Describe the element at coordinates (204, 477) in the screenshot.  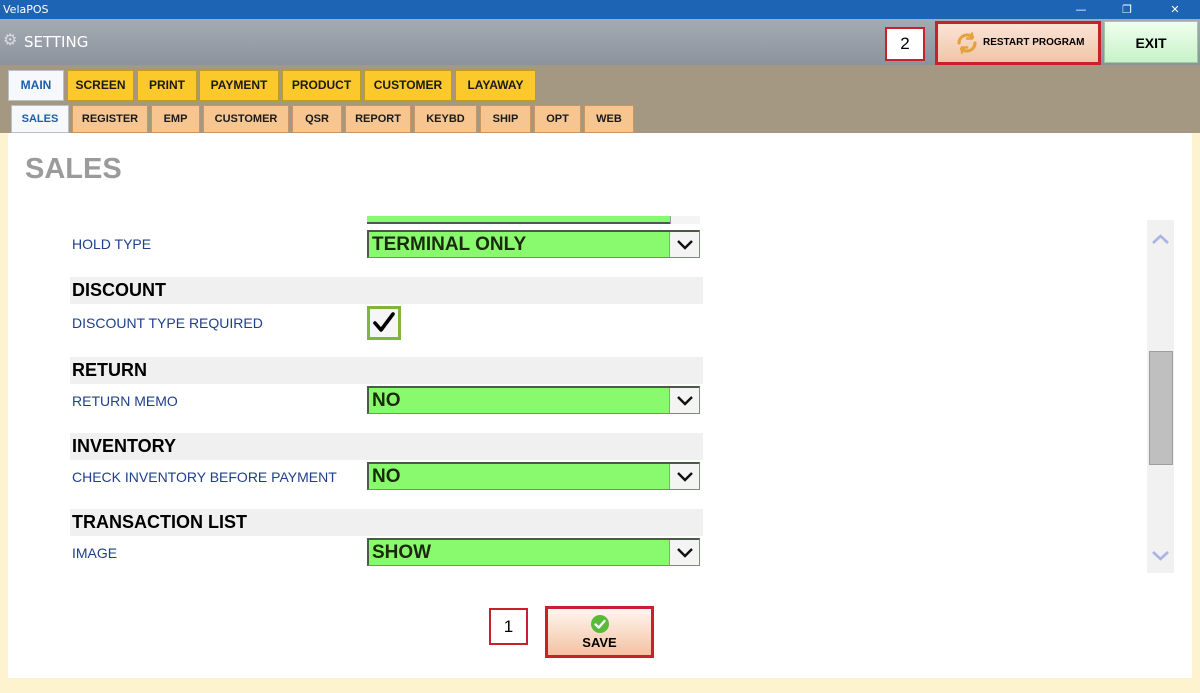
I see `check-inventory-label: CHECK INVENTORY BEFORE PAYMENT` at that location.